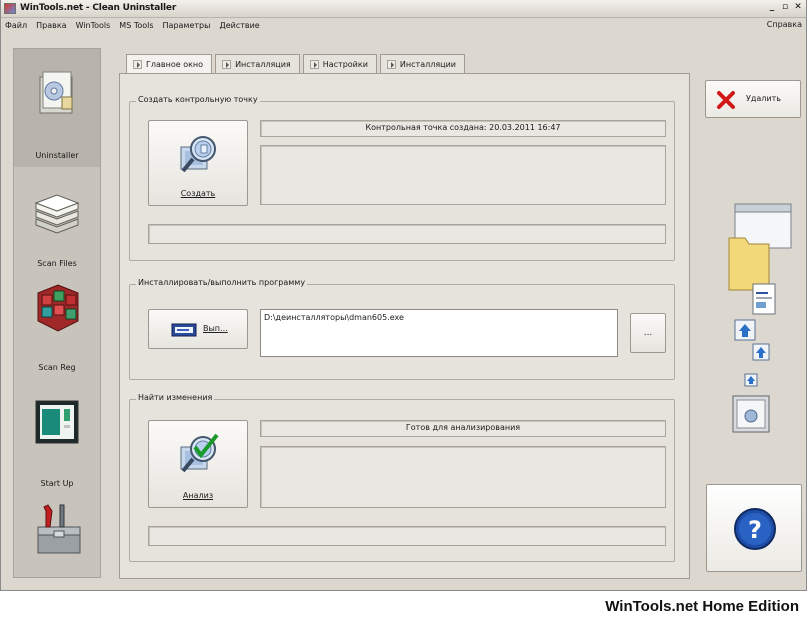 This screenshot has height=619, width=807. I want to click on minimize-icon: _, so click(772, 8).